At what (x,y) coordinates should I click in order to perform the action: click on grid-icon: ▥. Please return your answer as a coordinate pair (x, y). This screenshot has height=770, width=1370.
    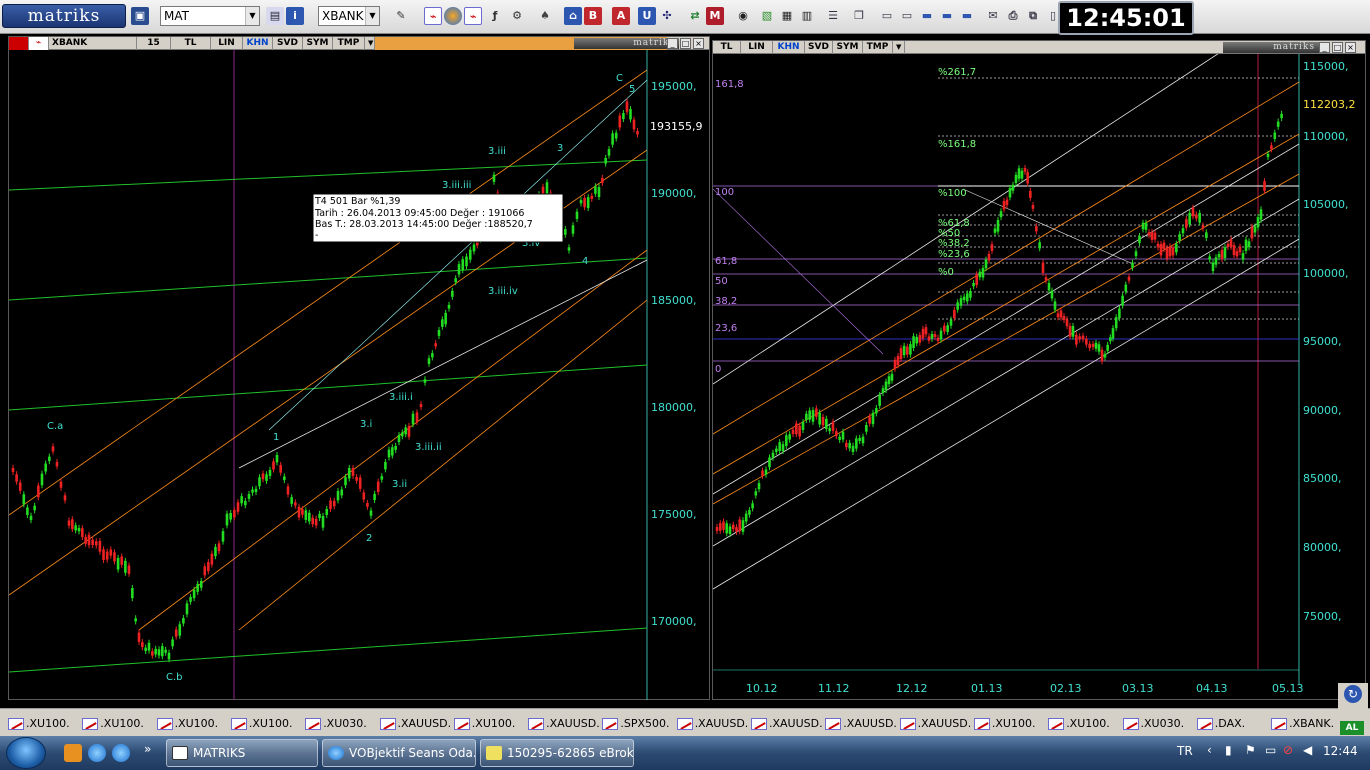
    Looking at the image, I should click on (807, 16).